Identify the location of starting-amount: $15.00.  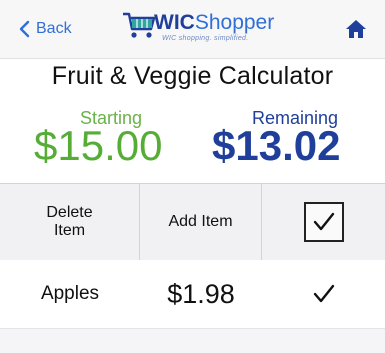
(98, 145).